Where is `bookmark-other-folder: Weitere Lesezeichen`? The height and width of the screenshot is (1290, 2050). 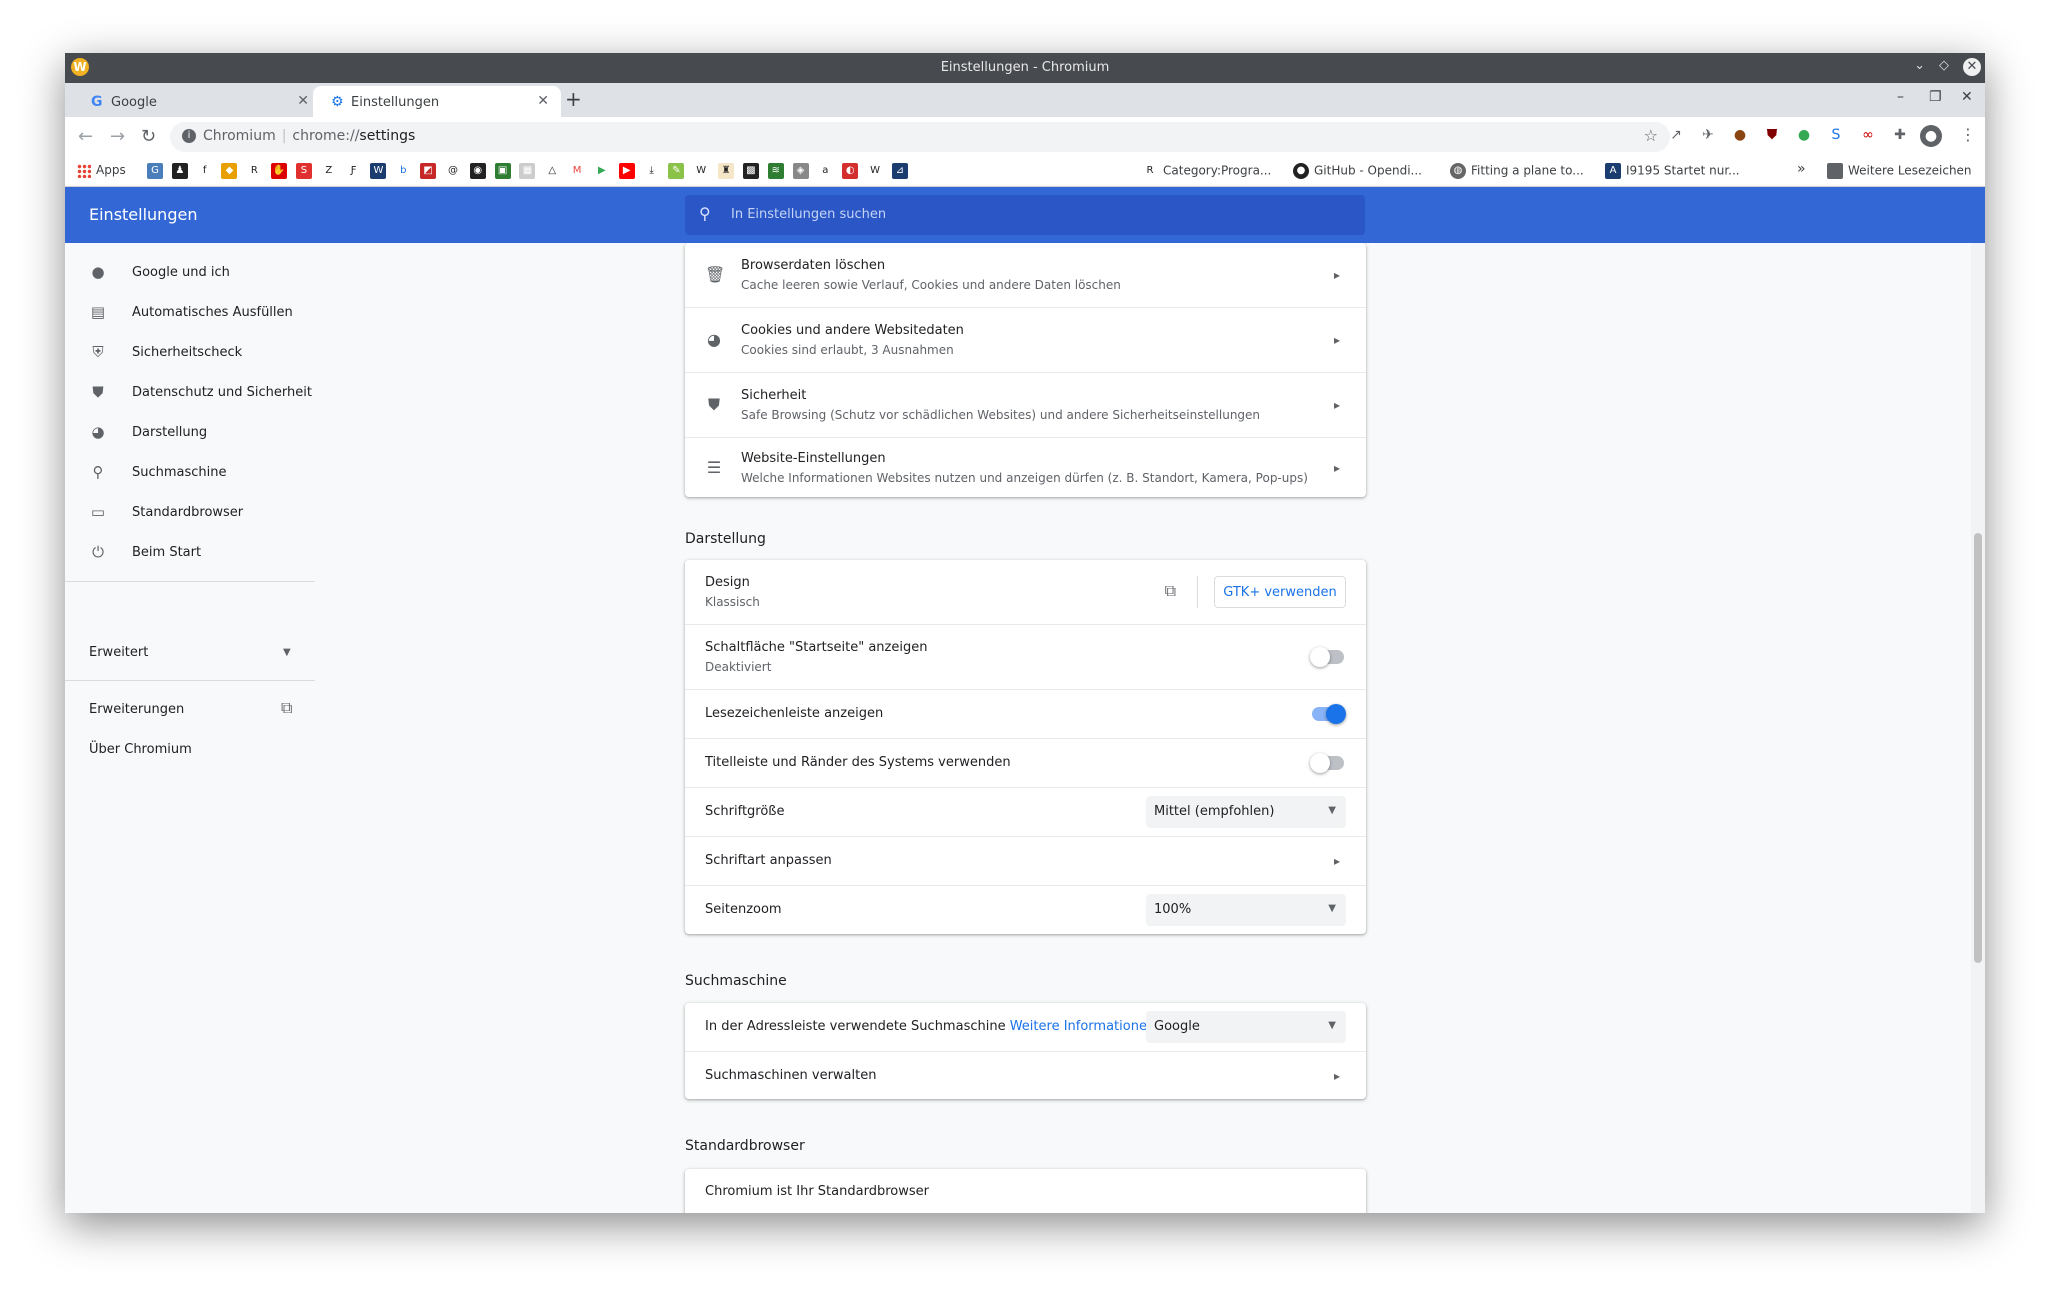 bookmark-other-folder: Weitere Lesezeichen is located at coordinates (1899, 172).